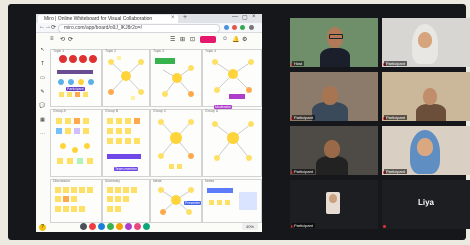 This screenshot has width=470, height=245. What do you see at coordinates (76, 143) in the screenshot?
I see `board-frame: Group A` at bounding box center [76, 143].